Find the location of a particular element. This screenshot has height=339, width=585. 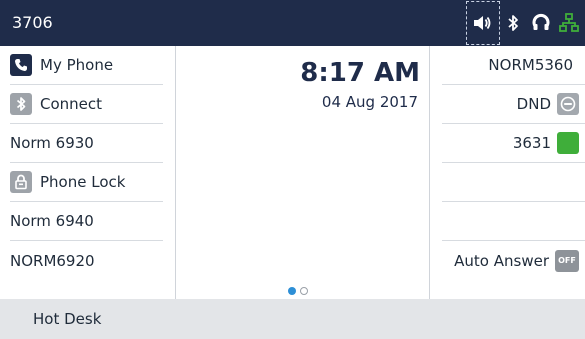

status-available-indicator is located at coordinates (568, 143).